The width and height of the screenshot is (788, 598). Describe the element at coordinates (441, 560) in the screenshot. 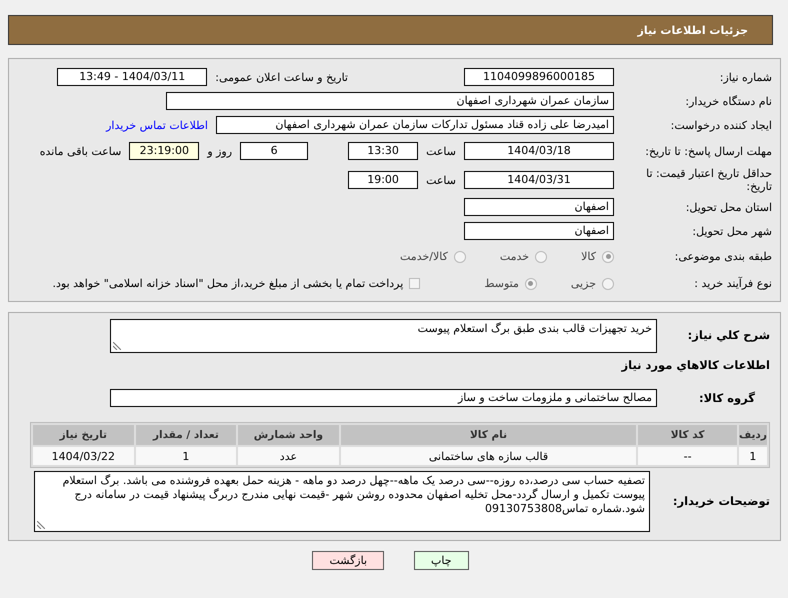

I see `print-button: چاپ` at that location.